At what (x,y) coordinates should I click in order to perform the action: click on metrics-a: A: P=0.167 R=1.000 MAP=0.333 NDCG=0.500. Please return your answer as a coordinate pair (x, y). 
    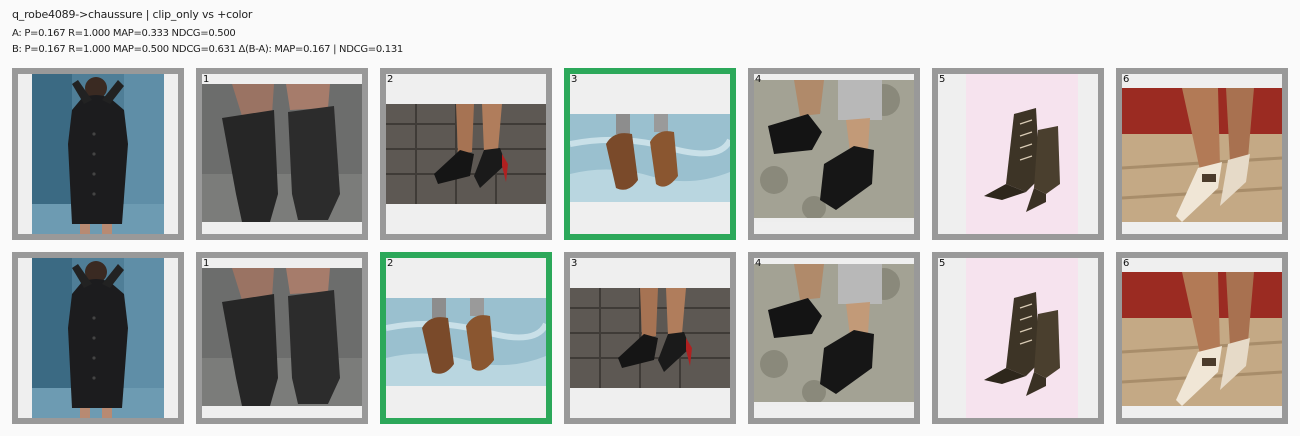
    Looking at the image, I should click on (124, 33).